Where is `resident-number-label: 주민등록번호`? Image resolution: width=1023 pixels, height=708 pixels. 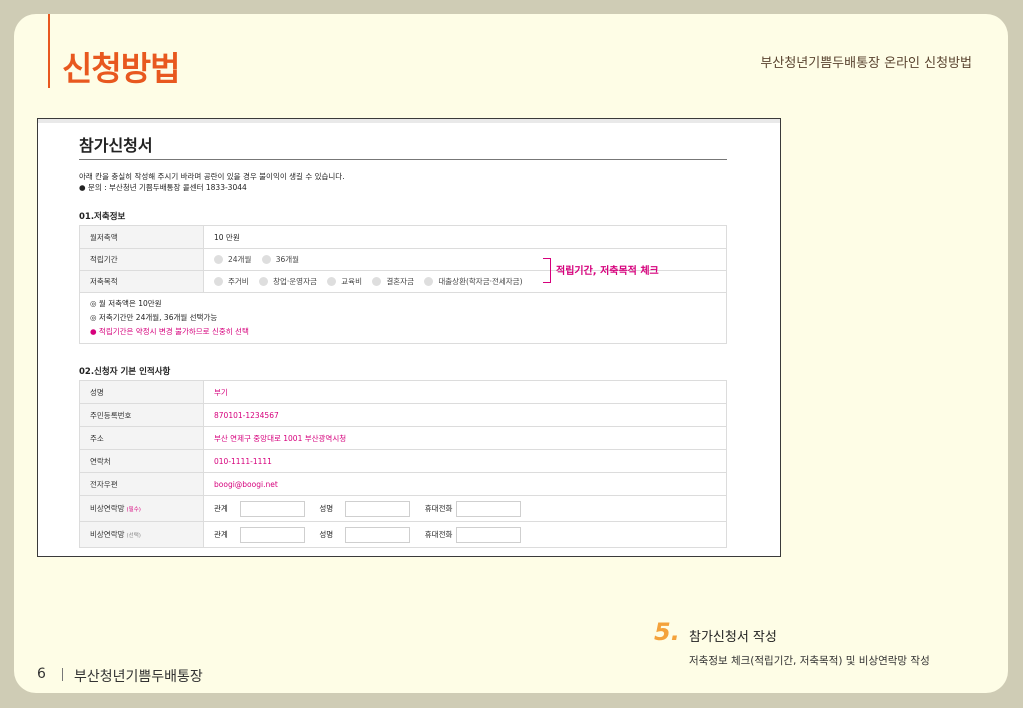
resident-number-label: 주민등록번호 is located at coordinates (141, 415).